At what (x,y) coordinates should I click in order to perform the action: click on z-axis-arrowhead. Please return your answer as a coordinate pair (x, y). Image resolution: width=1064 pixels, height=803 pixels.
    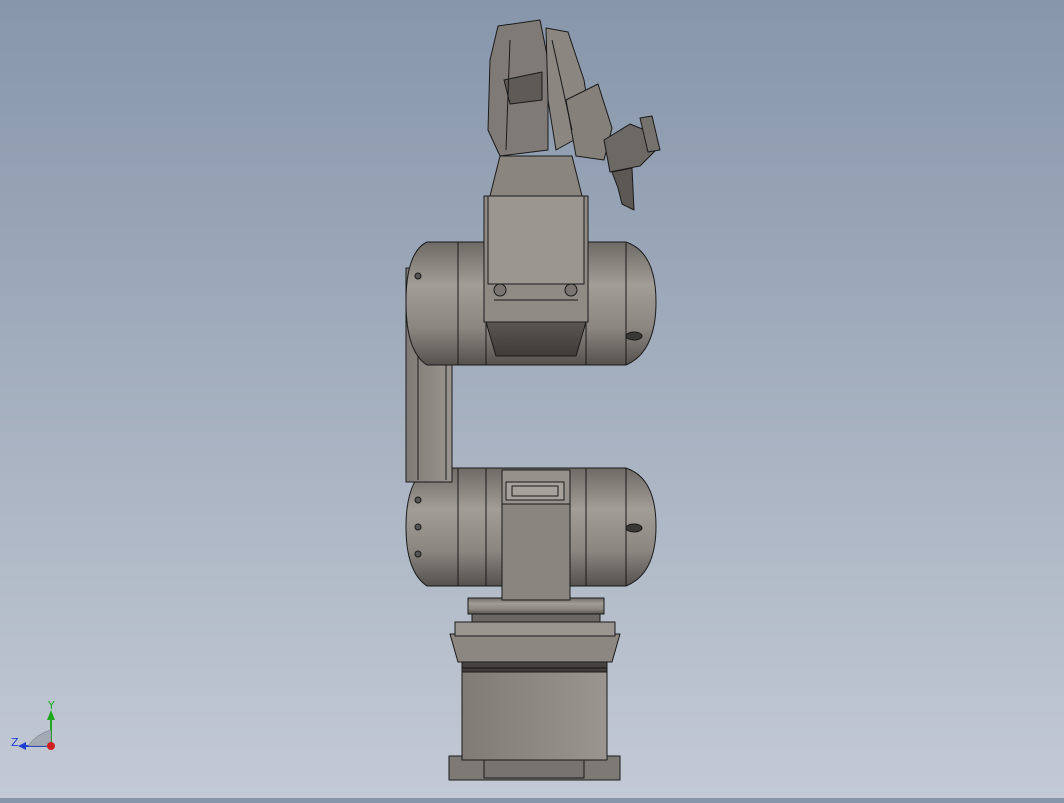
    Looking at the image, I should click on (22, 746).